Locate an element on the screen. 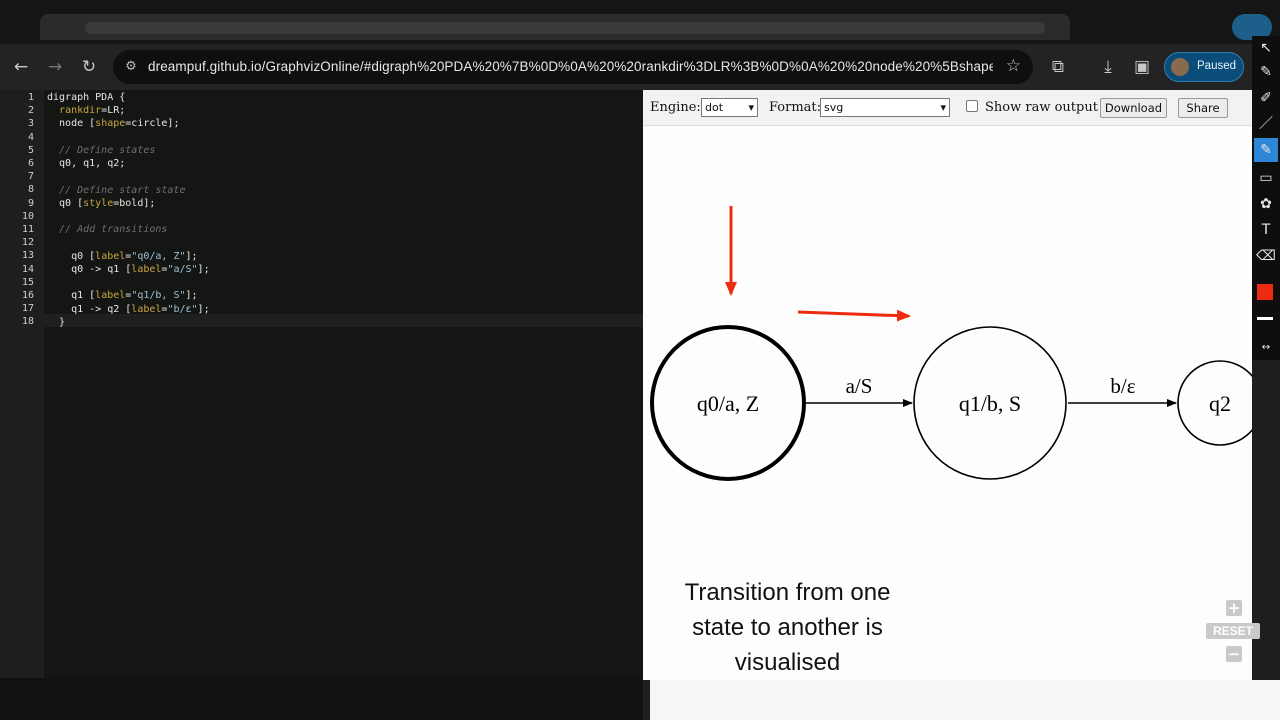 This screenshot has width=1280, height=720. palette-icon: ✿ is located at coordinates (1266, 204).